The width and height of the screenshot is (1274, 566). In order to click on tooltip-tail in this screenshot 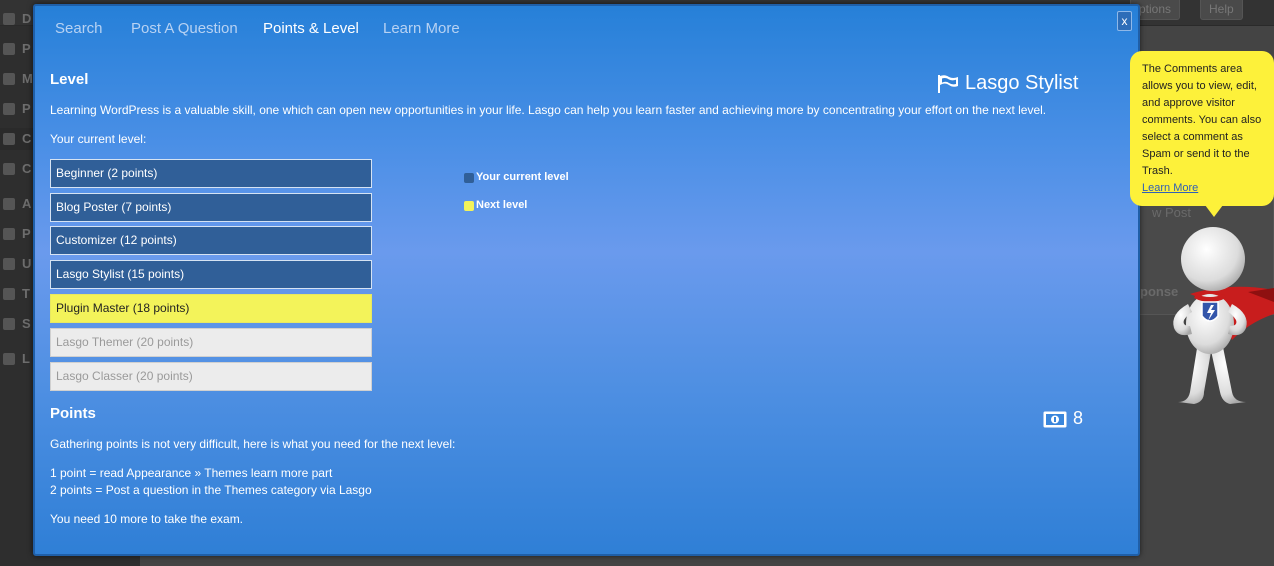, I will do `click(1214, 211)`.